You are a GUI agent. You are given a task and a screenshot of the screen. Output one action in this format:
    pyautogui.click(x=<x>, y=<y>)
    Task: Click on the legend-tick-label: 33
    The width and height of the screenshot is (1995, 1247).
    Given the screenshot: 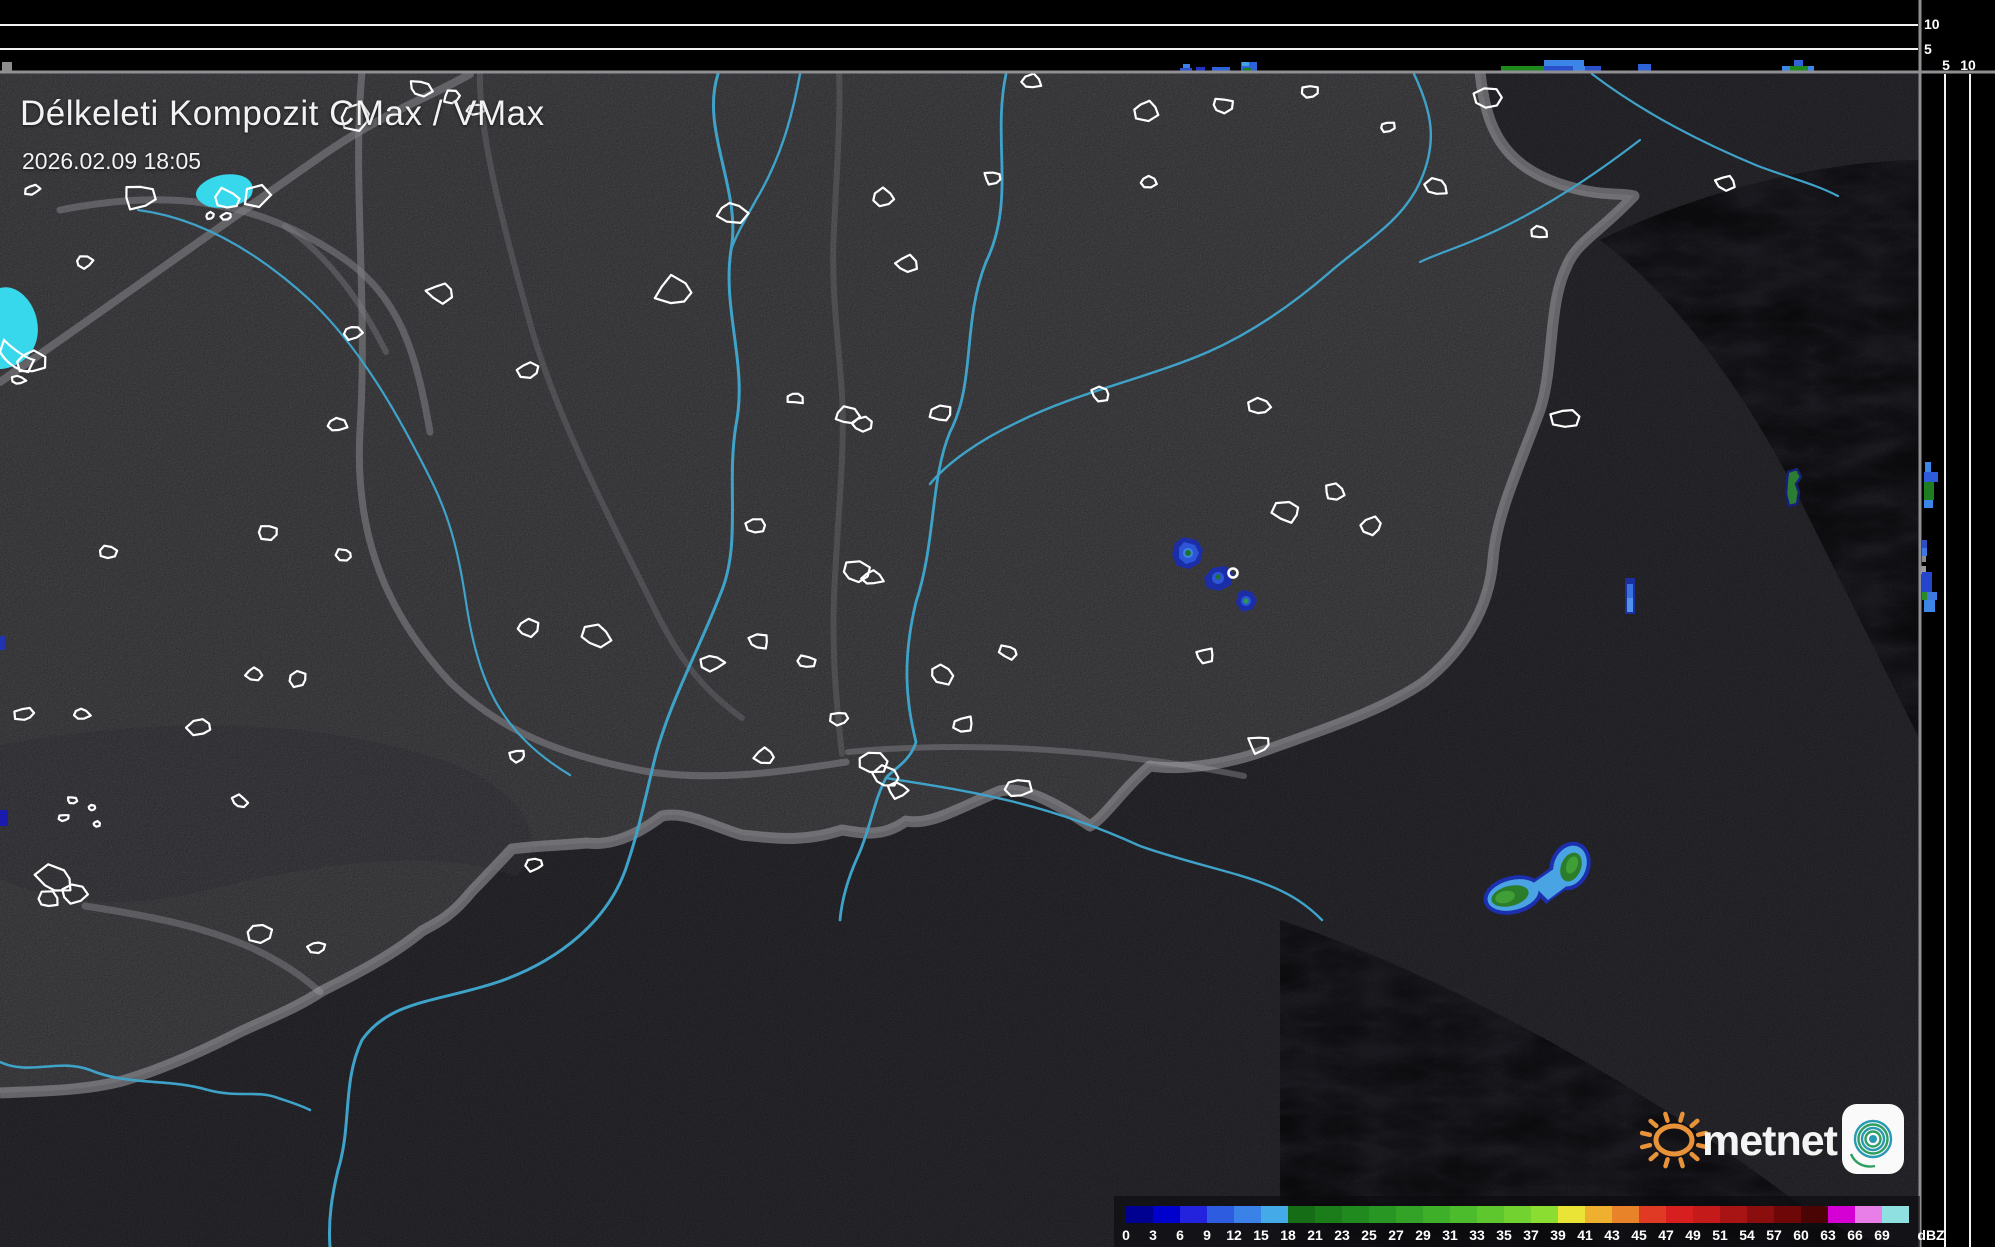 What is the action you would take?
    pyautogui.click(x=1477, y=1235)
    